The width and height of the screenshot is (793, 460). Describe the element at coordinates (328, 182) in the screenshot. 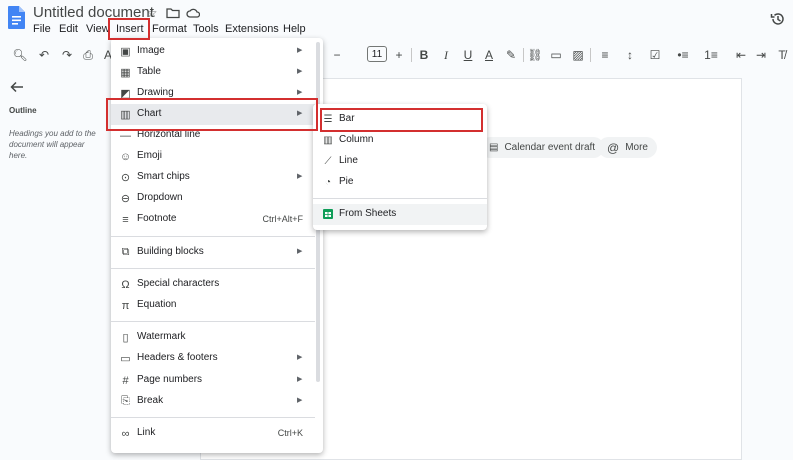

I see `pie-chart-icon: ◔` at that location.